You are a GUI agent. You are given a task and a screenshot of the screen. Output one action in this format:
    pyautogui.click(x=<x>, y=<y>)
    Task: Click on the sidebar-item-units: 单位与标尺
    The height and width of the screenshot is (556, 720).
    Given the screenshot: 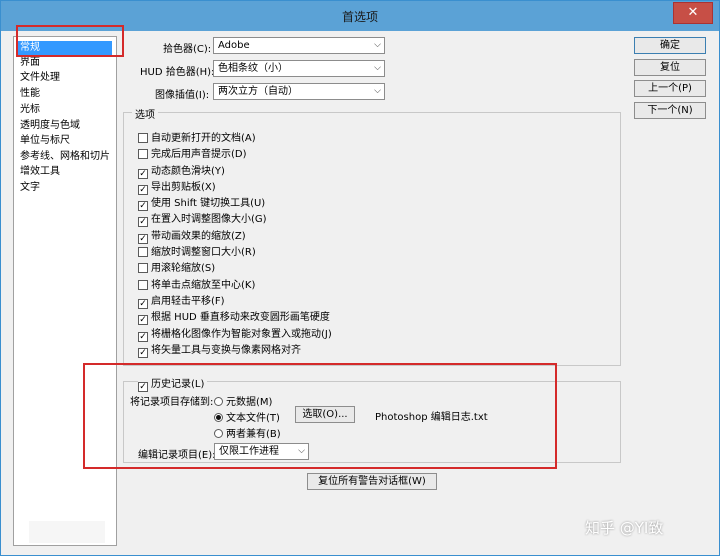 What is the action you would take?
    pyautogui.click(x=64, y=141)
    